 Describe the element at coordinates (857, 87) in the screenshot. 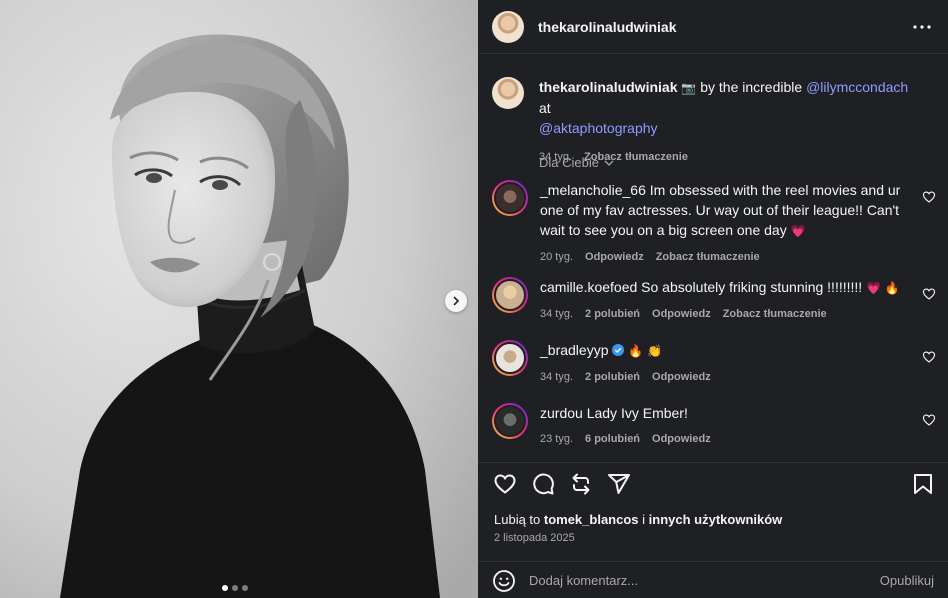

I see `mention-link: @lilymccondach` at that location.